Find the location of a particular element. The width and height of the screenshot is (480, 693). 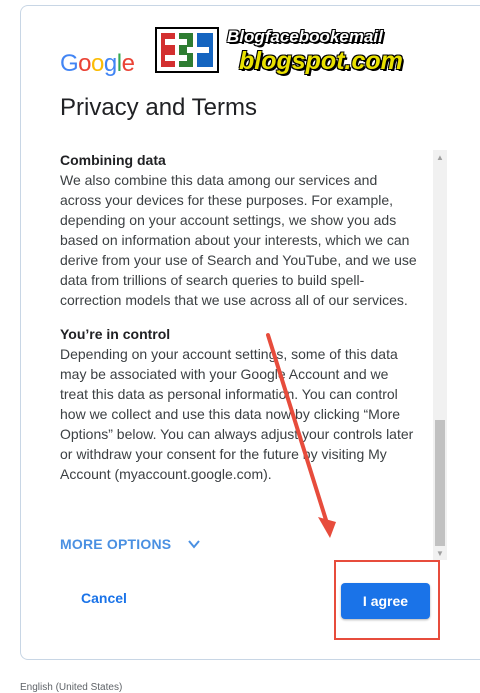

watermark-text-line1: Blogfacebookemail is located at coordinates (305, 36).